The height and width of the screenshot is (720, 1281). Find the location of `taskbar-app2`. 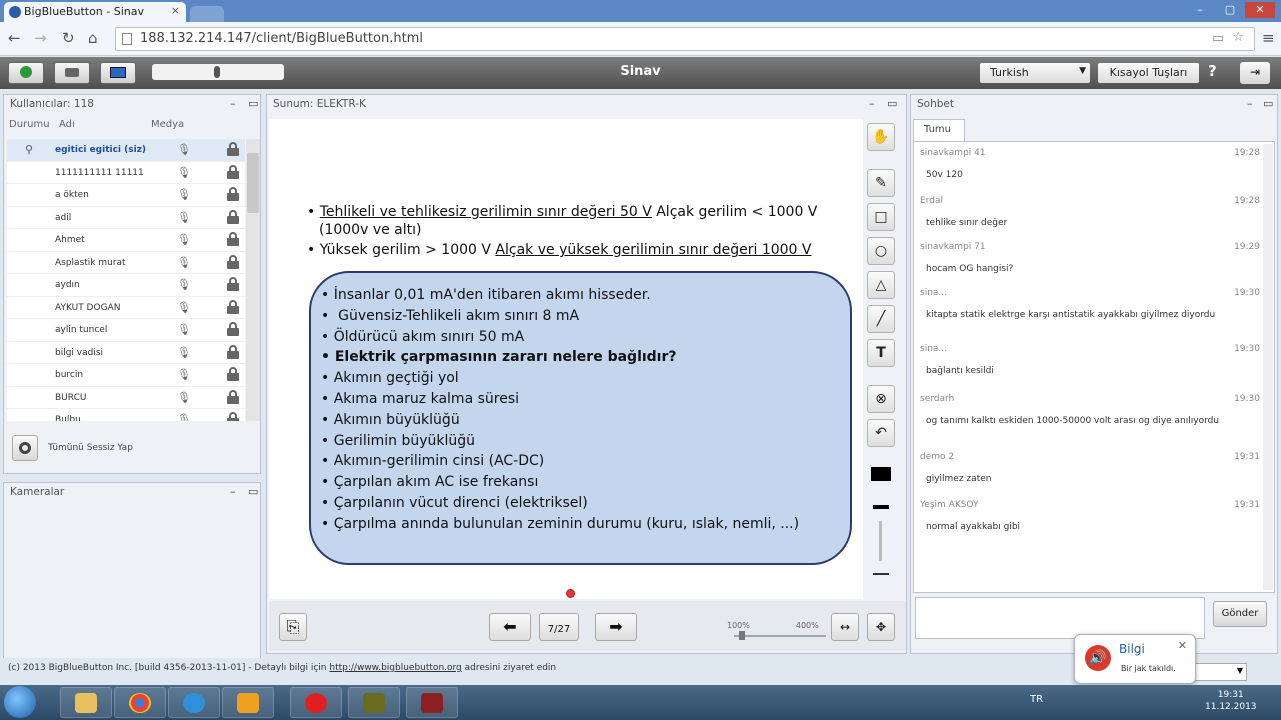

taskbar-app2 is located at coordinates (432, 702).